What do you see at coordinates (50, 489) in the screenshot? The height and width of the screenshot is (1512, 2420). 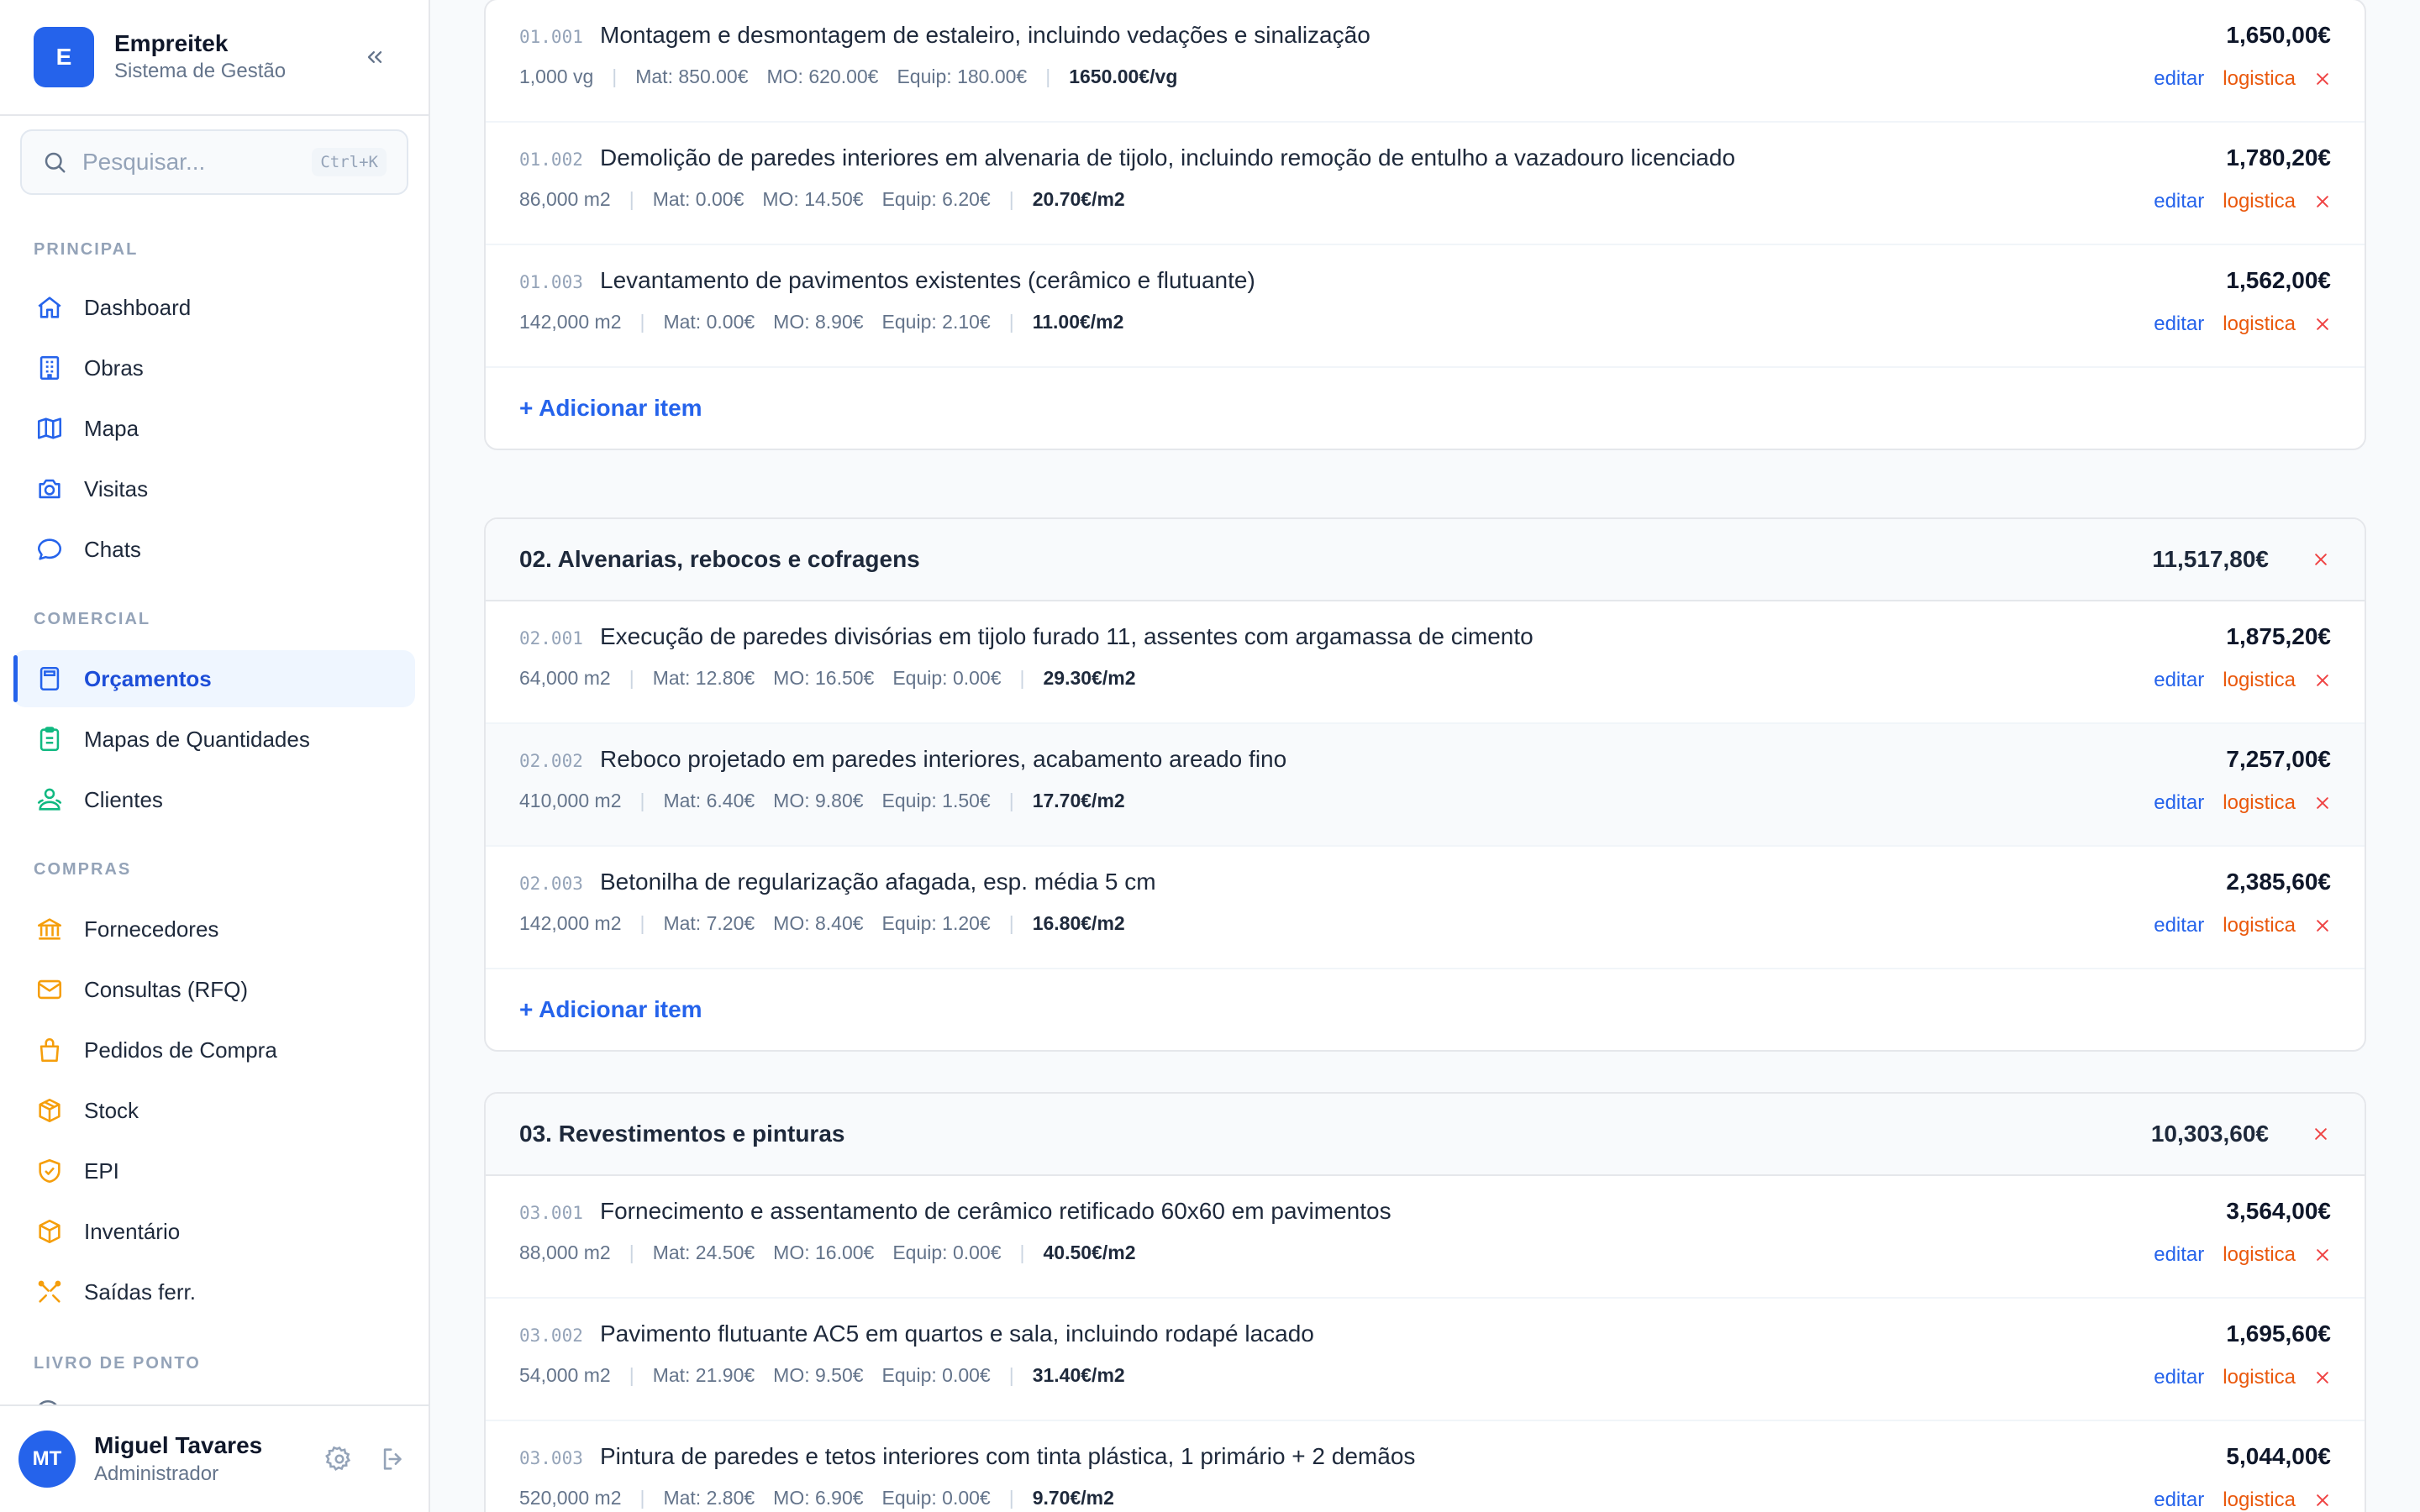 I see `camera-icon` at bounding box center [50, 489].